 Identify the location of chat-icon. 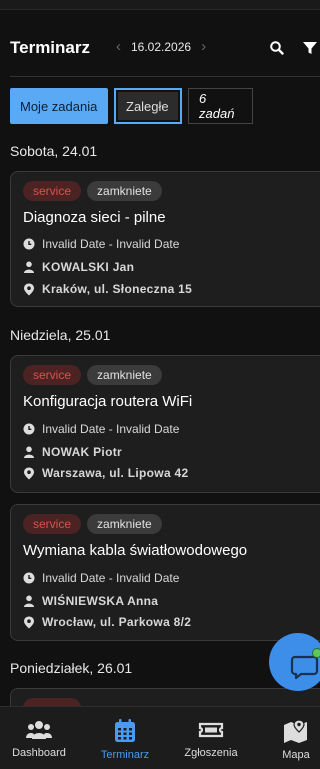
(304, 667).